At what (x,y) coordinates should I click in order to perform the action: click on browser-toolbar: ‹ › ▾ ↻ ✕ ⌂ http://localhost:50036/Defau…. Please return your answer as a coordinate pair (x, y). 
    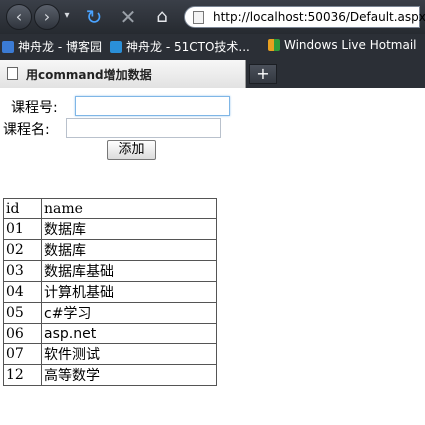
    Looking at the image, I should click on (212, 17).